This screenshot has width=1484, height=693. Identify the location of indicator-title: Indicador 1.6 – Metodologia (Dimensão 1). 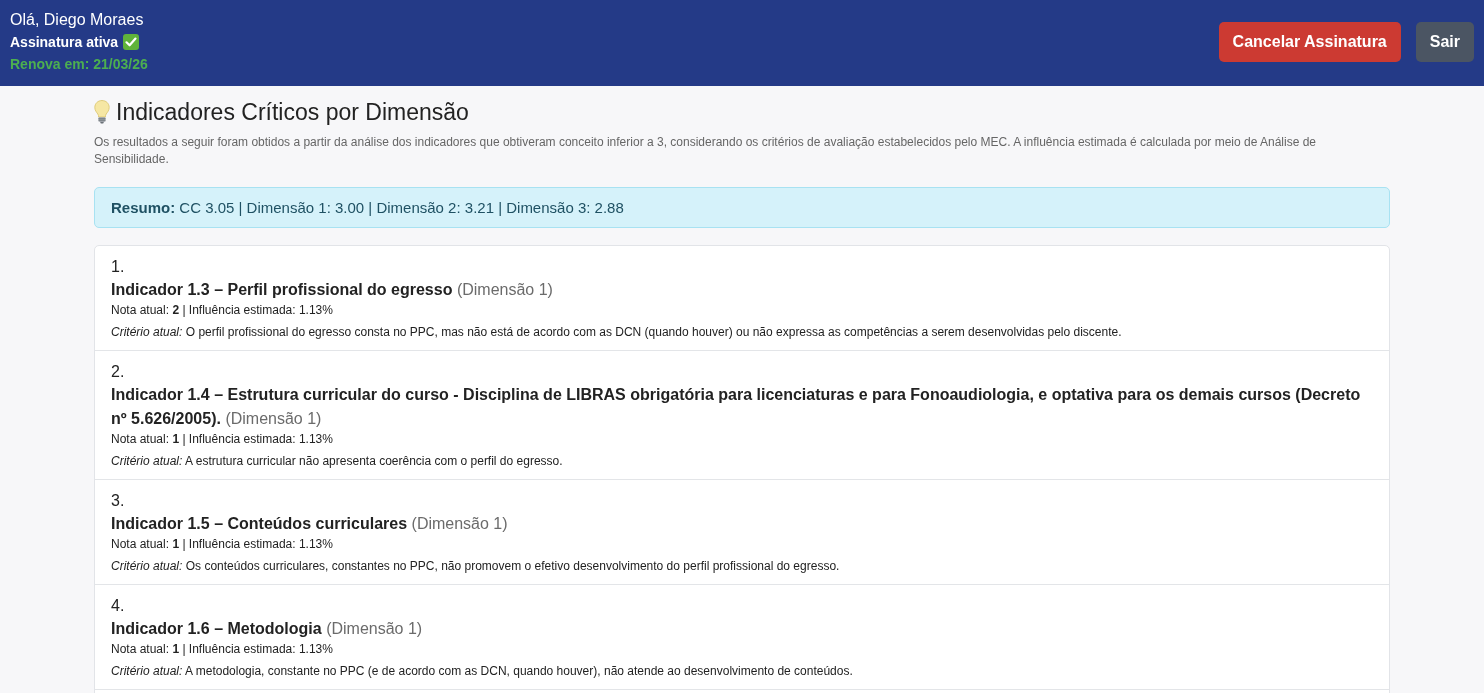
(267, 629).